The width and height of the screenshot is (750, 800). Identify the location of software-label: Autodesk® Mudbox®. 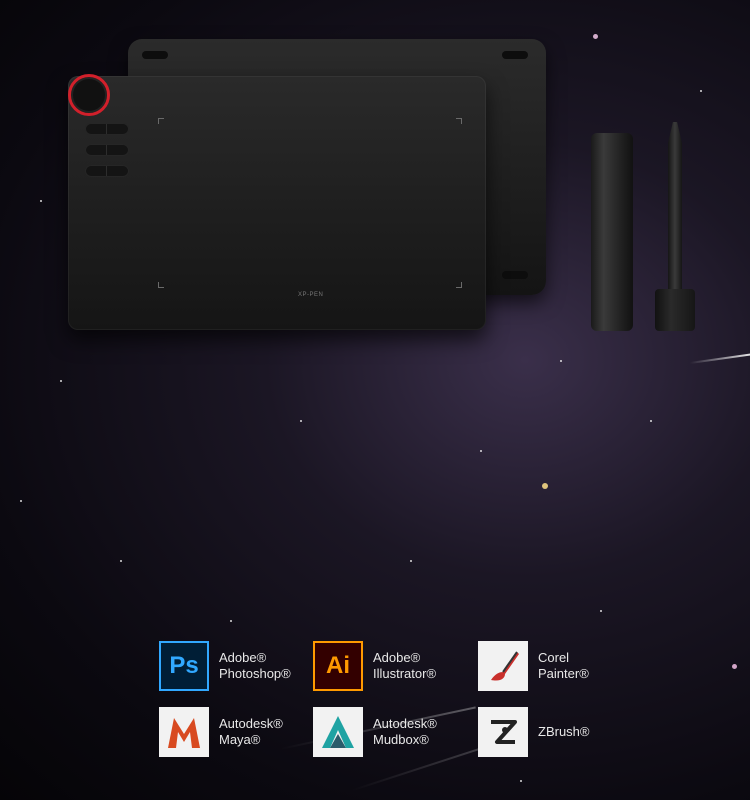
(405, 732).